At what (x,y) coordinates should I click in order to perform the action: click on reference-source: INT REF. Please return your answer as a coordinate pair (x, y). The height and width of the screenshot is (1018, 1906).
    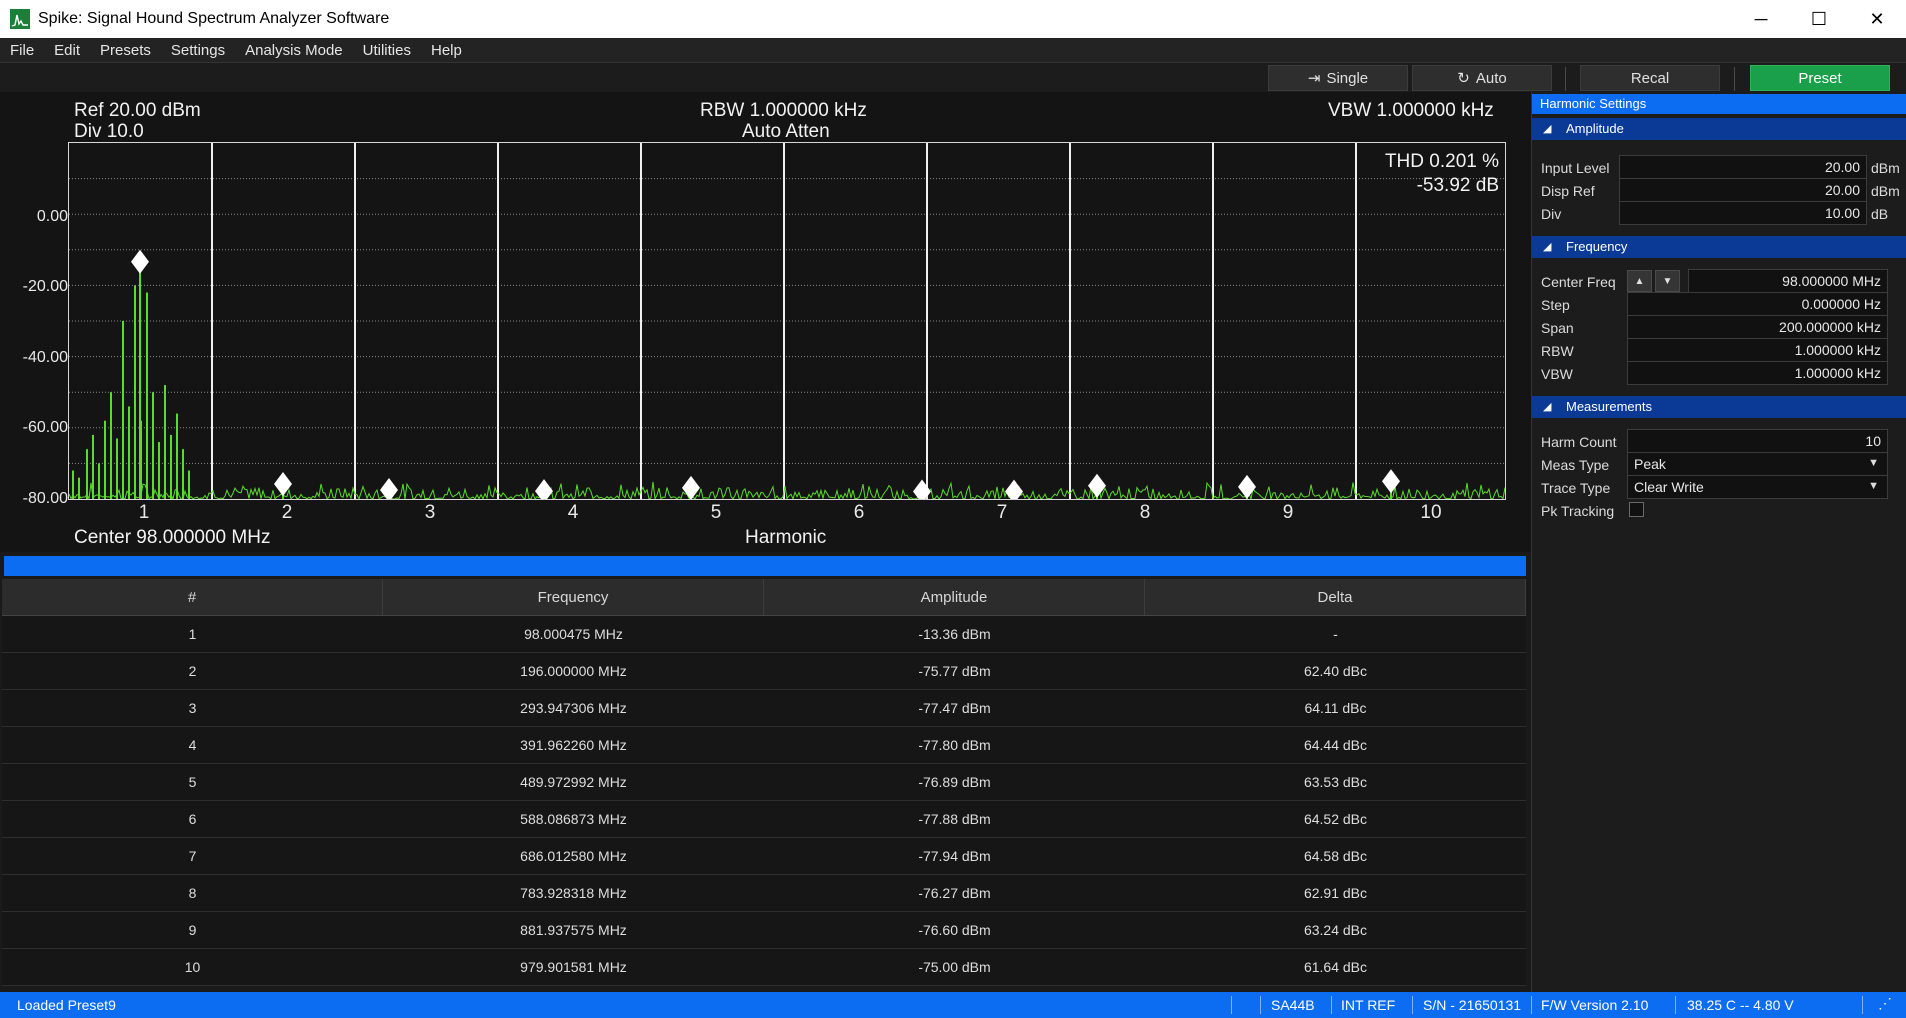
    Looking at the image, I should click on (1368, 1005).